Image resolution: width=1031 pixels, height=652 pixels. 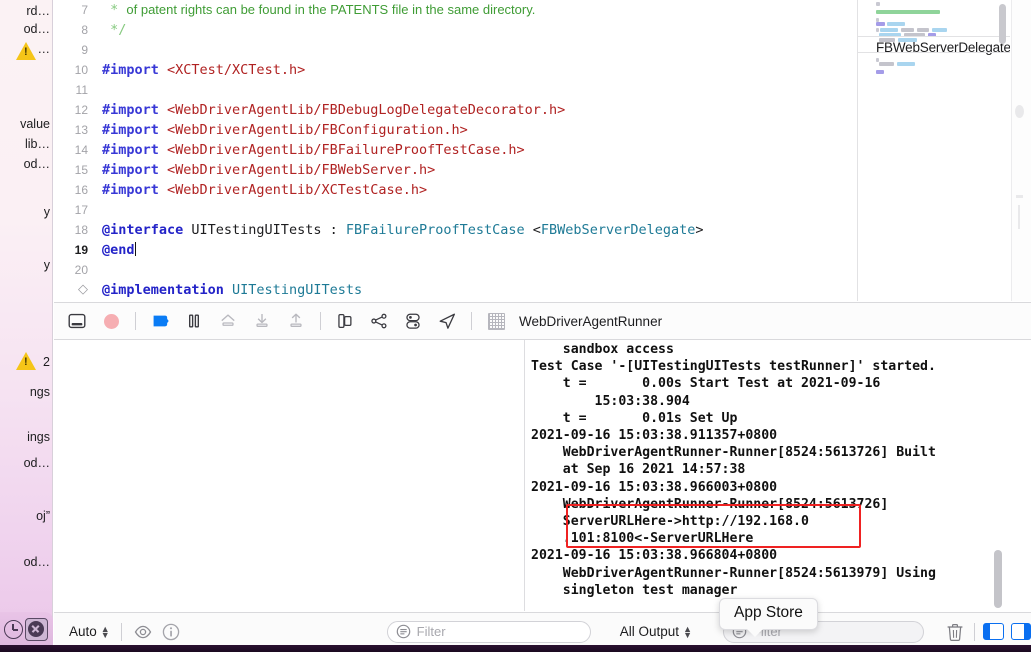 What do you see at coordinates (77, 321) in the screenshot?
I see `hide-debug-area-icon` at bounding box center [77, 321].